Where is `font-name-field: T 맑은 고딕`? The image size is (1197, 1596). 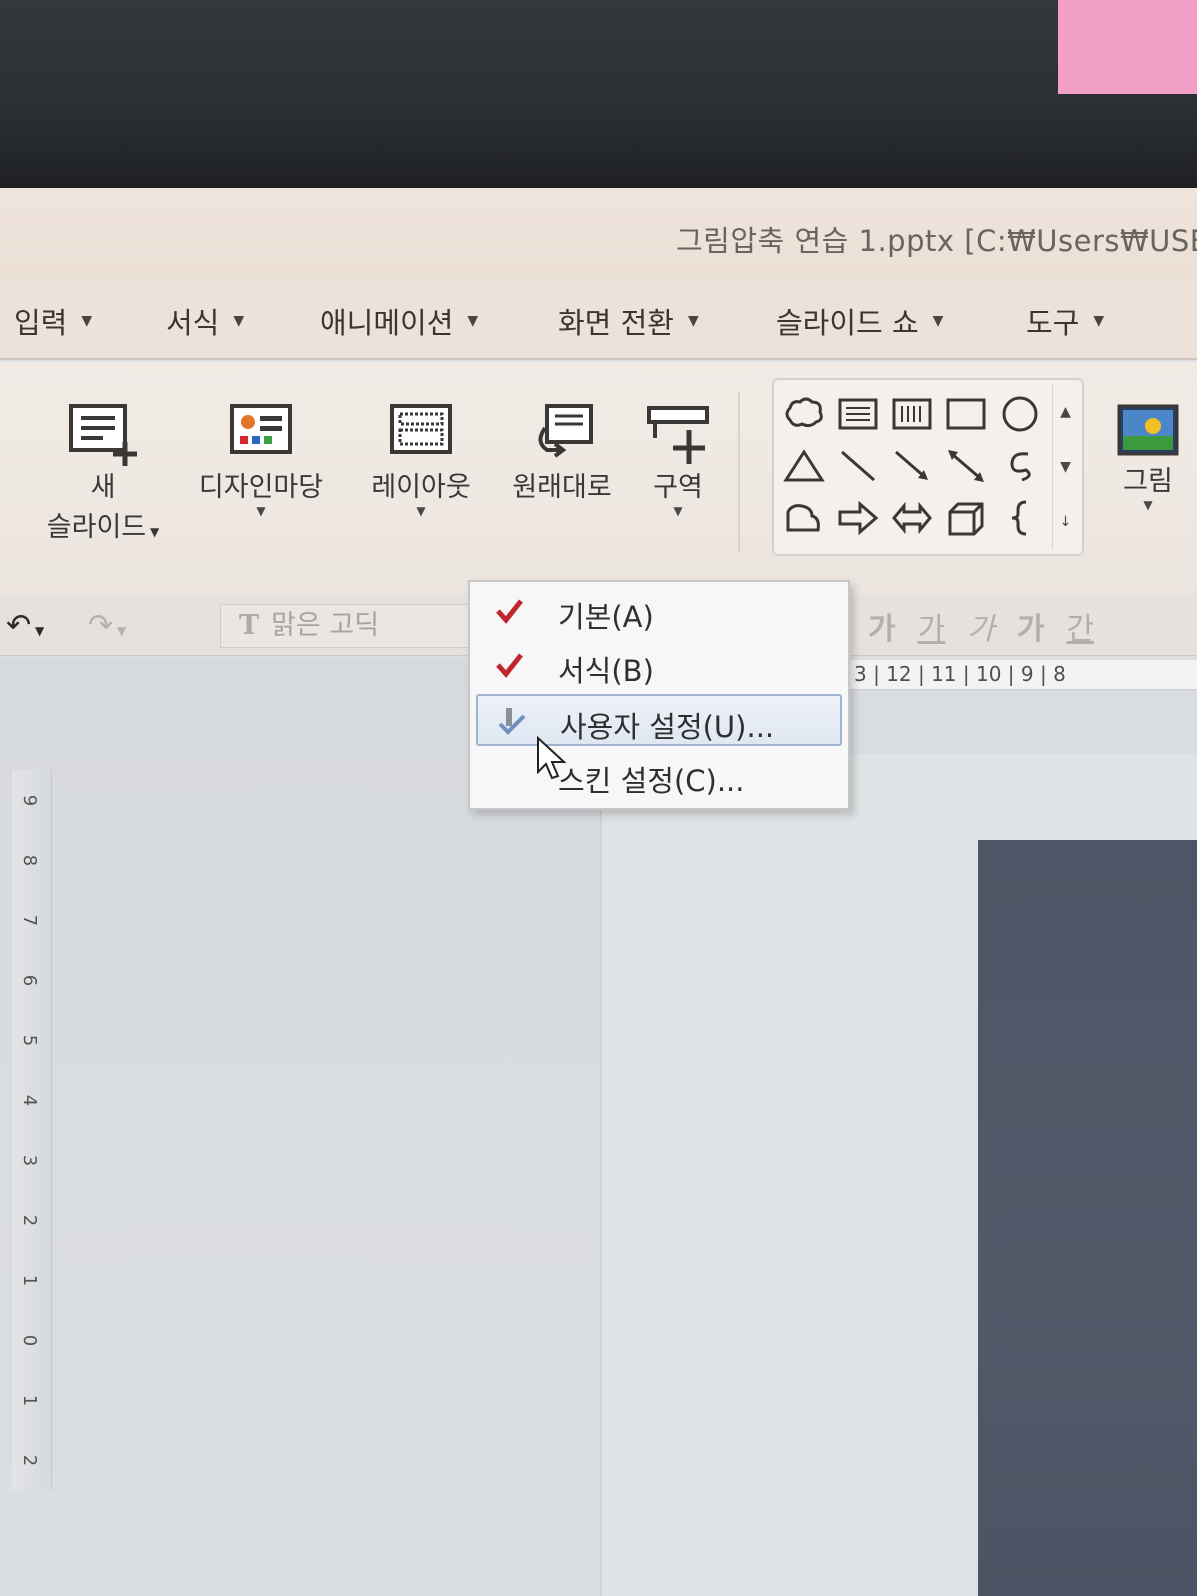 font-name-field: T 맑은 고딕 is located at coordinates (345, 626).